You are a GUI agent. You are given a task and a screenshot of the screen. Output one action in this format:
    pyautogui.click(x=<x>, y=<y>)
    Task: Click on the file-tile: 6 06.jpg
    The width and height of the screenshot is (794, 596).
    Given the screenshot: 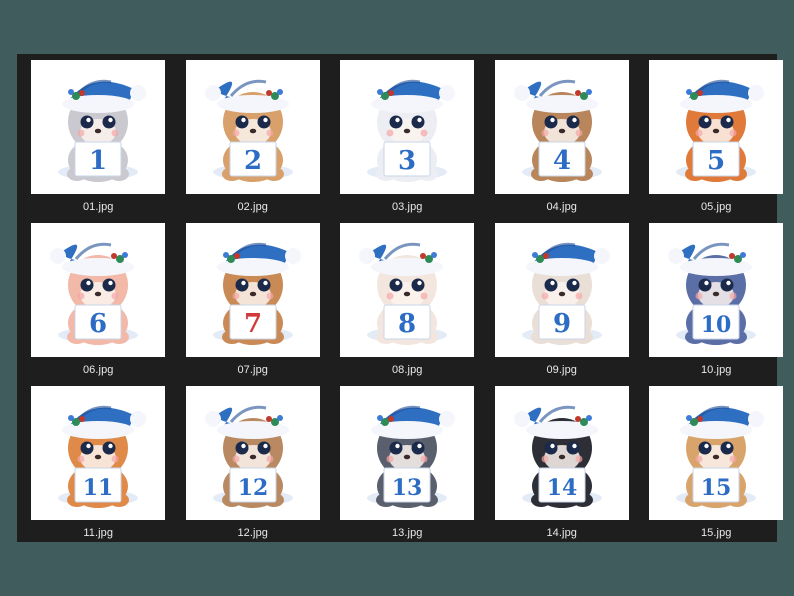 What is the action you would take?
    pyautogui.click(x=98, y=304)
    